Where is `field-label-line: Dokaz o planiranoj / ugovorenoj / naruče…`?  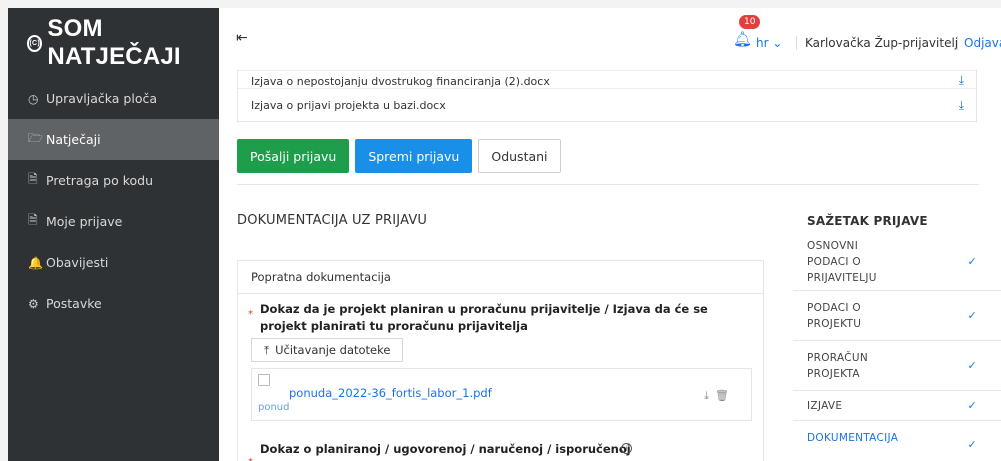
field-label-line: Dokaz o planiranoj / ugovorenoj / naruče… is located at coordinates (445, 449).